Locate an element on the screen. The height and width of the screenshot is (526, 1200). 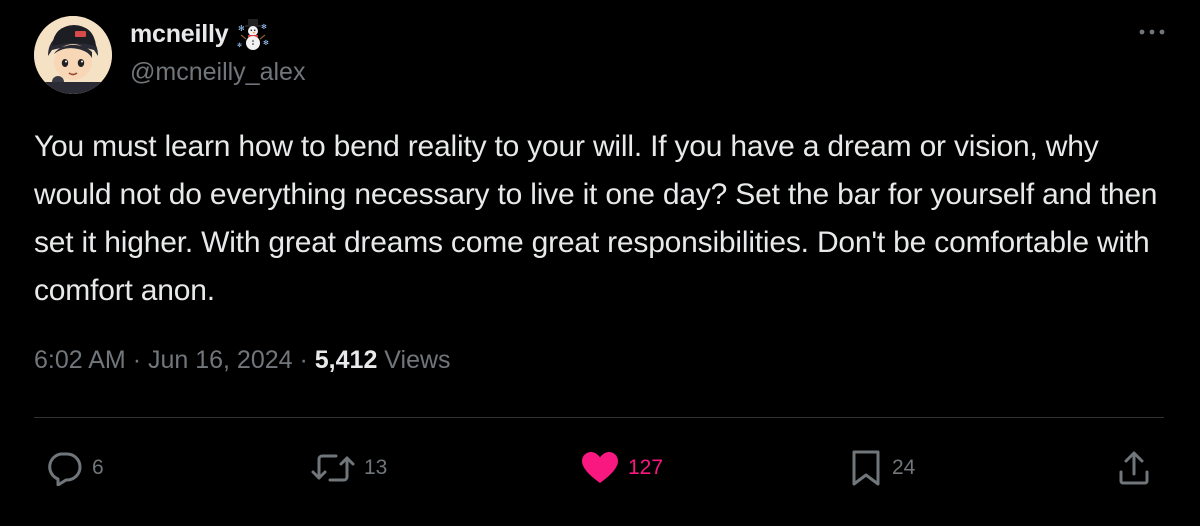
share-icon is located at coordinates (1134, 468).